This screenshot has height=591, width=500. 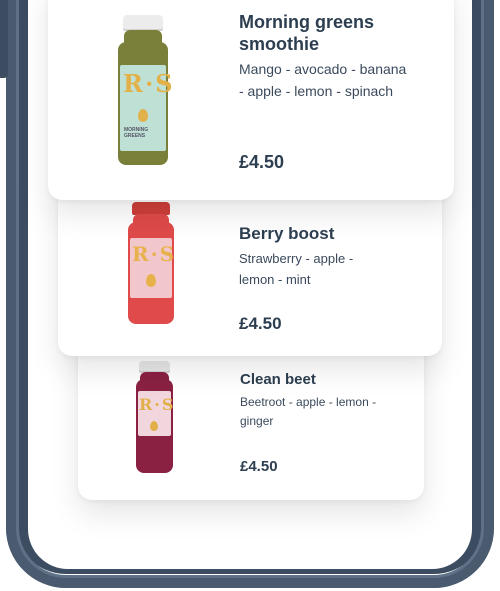 What do you see at coordinates (4, 39) in the screenshot?
I see `phone-side-button` at bounding box center [4, 39].